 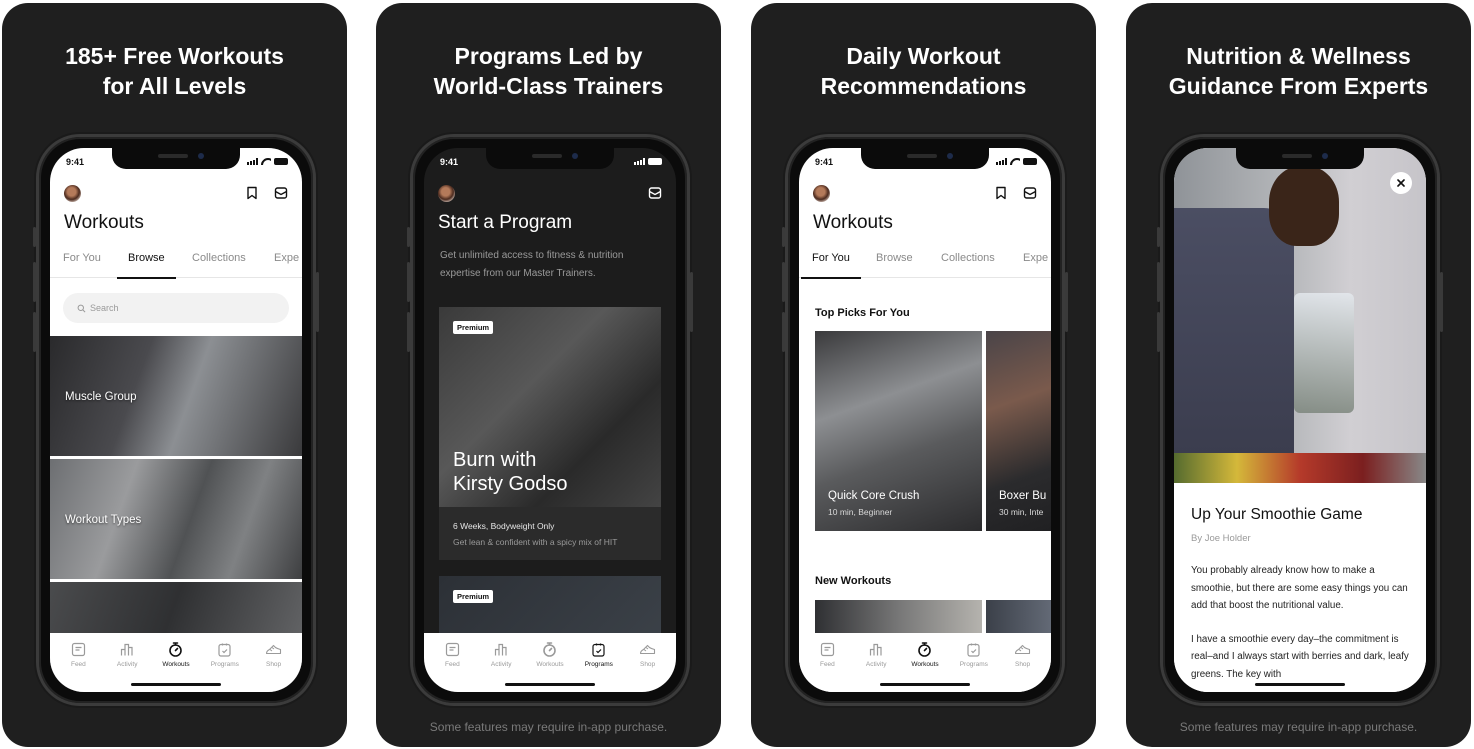 What do you see at coordinates (923, 71) in the screenshot?
I see `panel-headline: Daily Workout Recommendations` at bounding box center [923, 71].